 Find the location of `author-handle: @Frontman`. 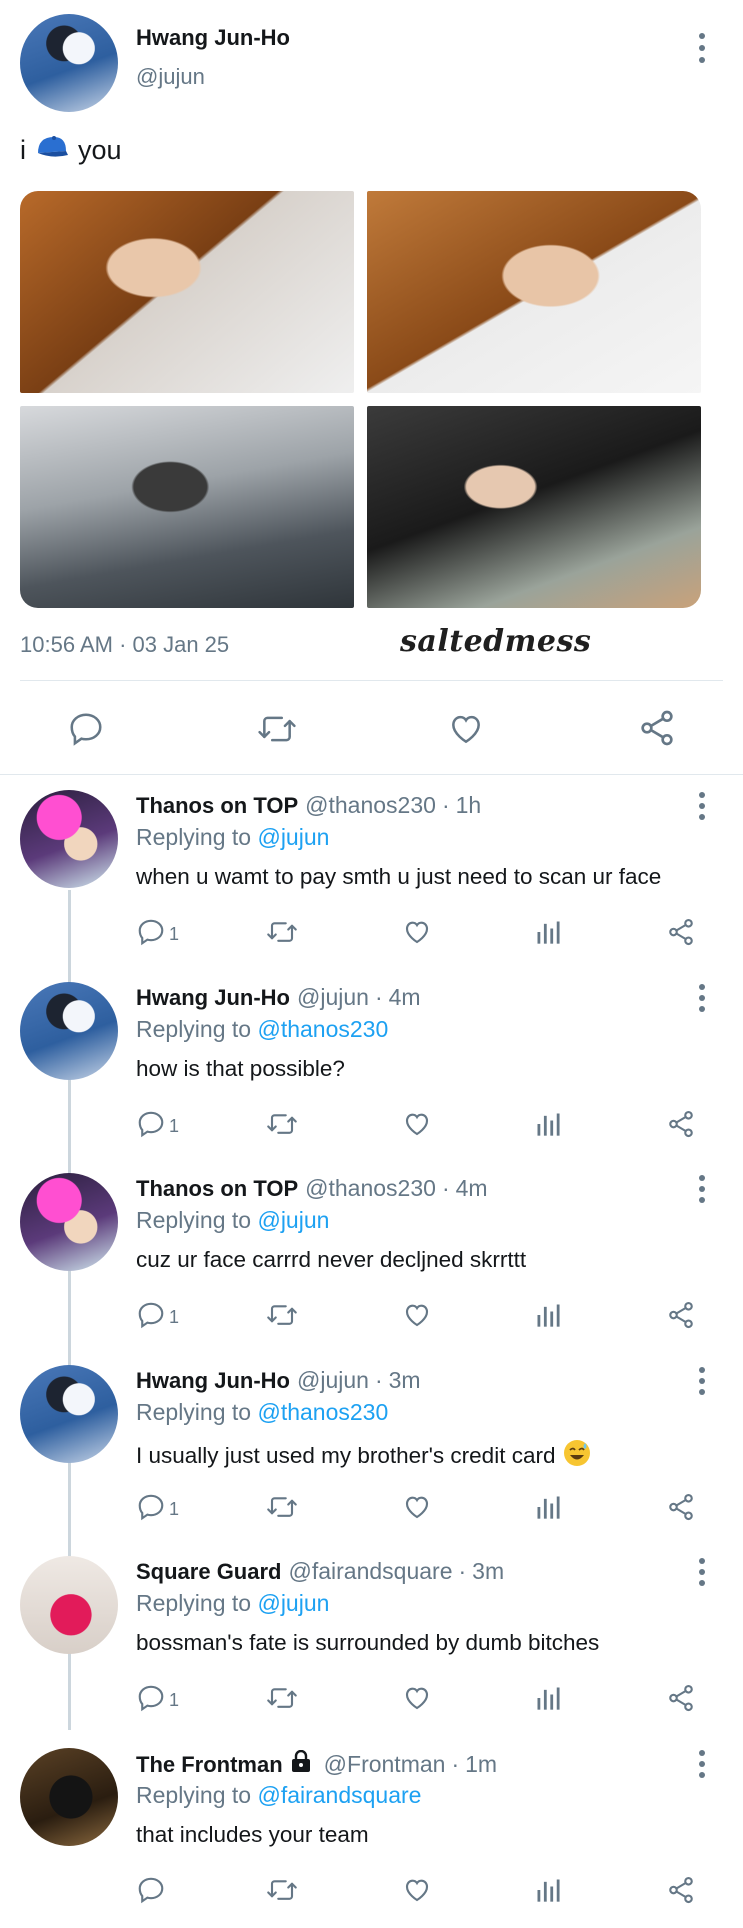

author-handle: @Frontman is located at coordinates (385, 1764).